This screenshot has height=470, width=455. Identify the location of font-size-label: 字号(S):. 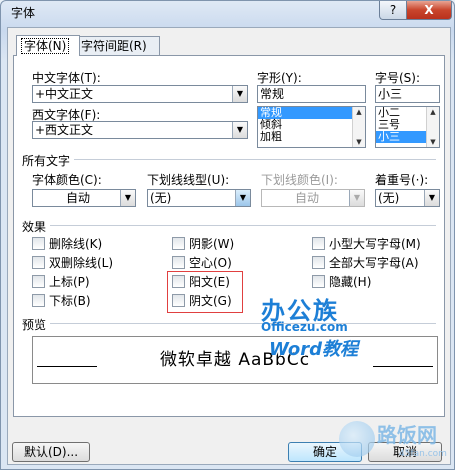
(398, 78).